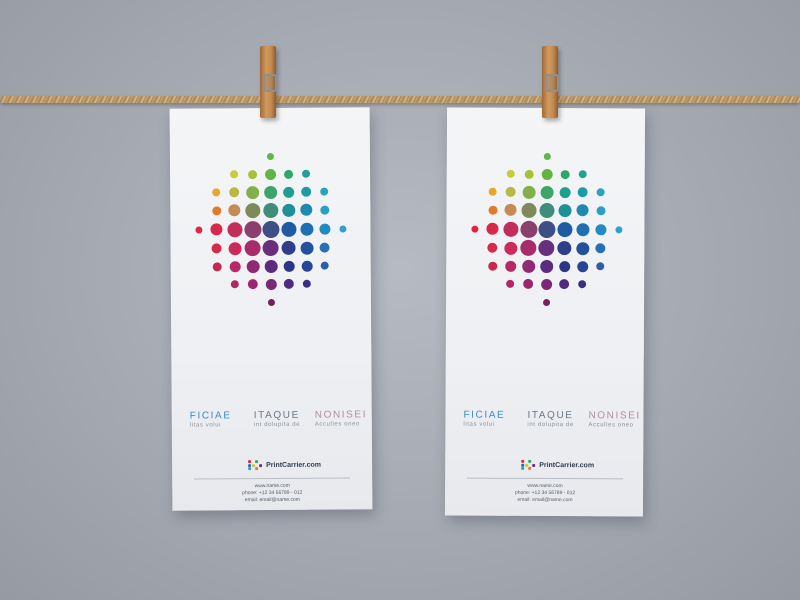 This screenshot has height=600, width=800. I want to click on rope, so click(400, 99).